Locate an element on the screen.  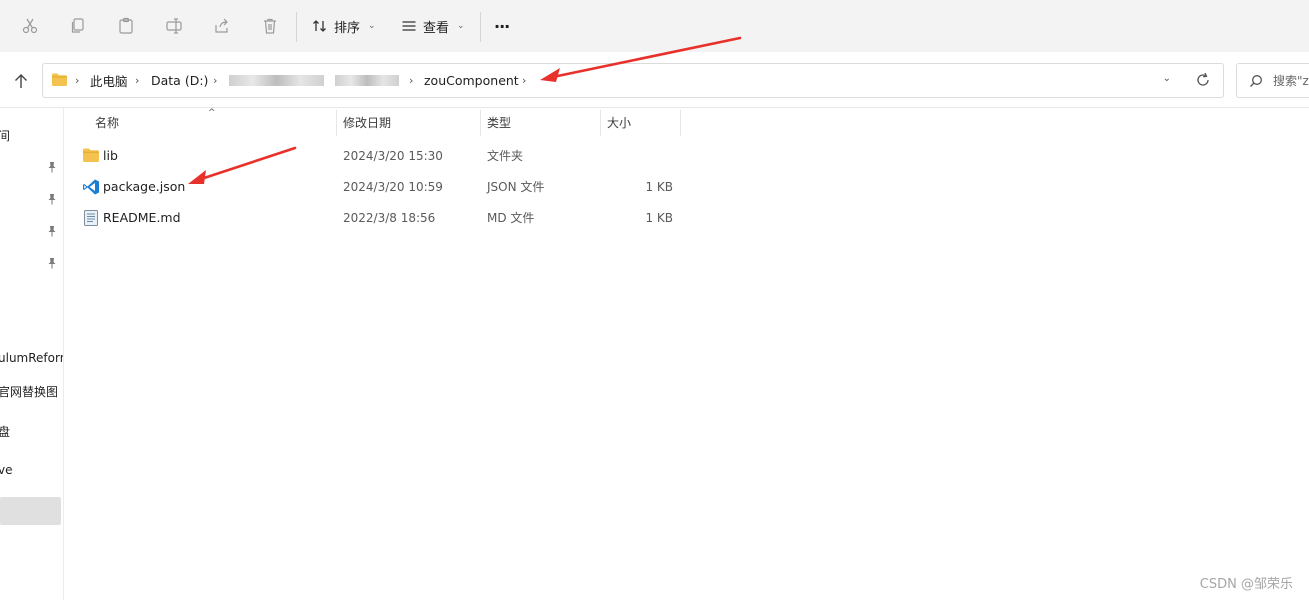
text-file-icon is located at coordinates (91, 218).